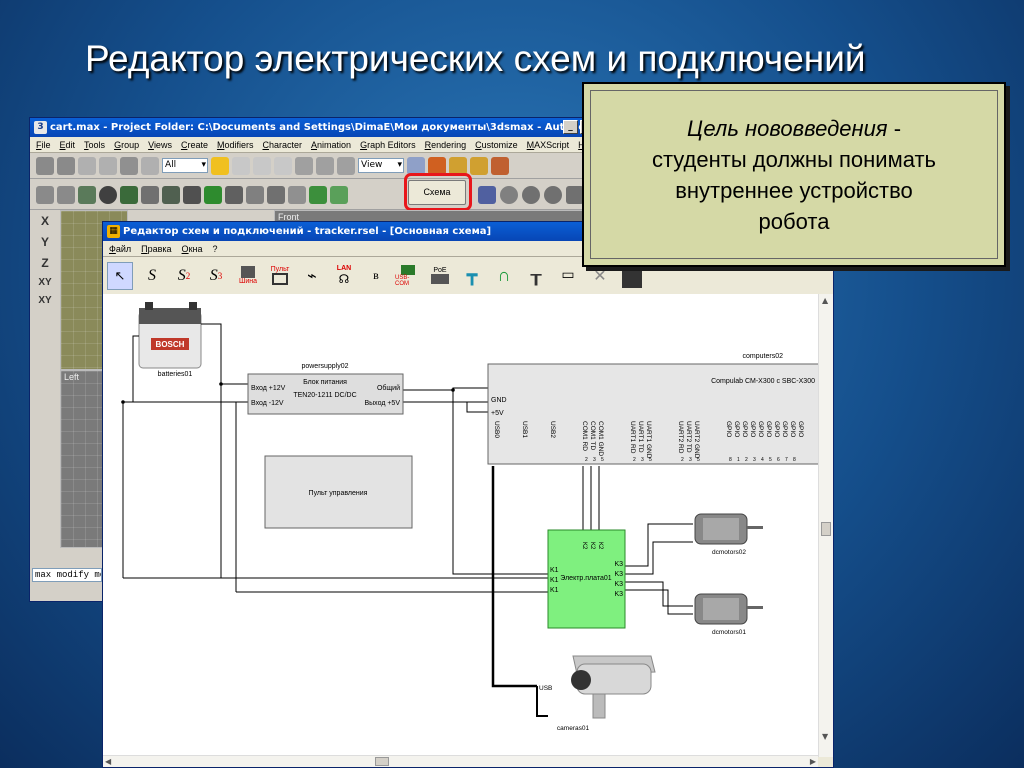 The width and height of the screenshot is (1024, 768). Describe the element at coordinates (45, 194) in the screenshot. I see `wrench-icon` at that location.